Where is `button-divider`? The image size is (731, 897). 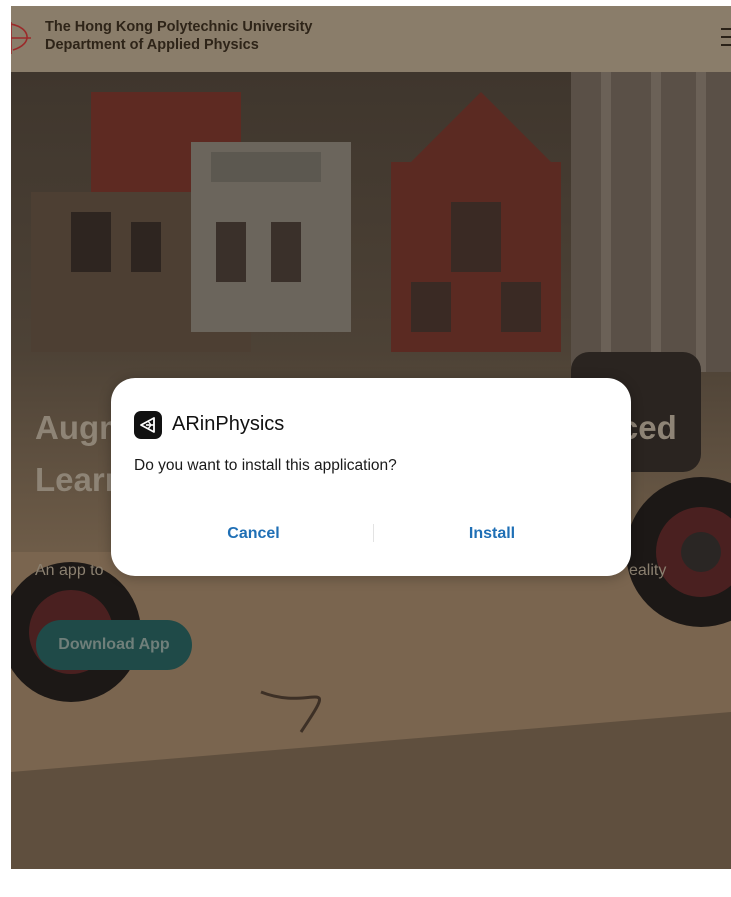
button-divider is located at coordinates (373, 533).